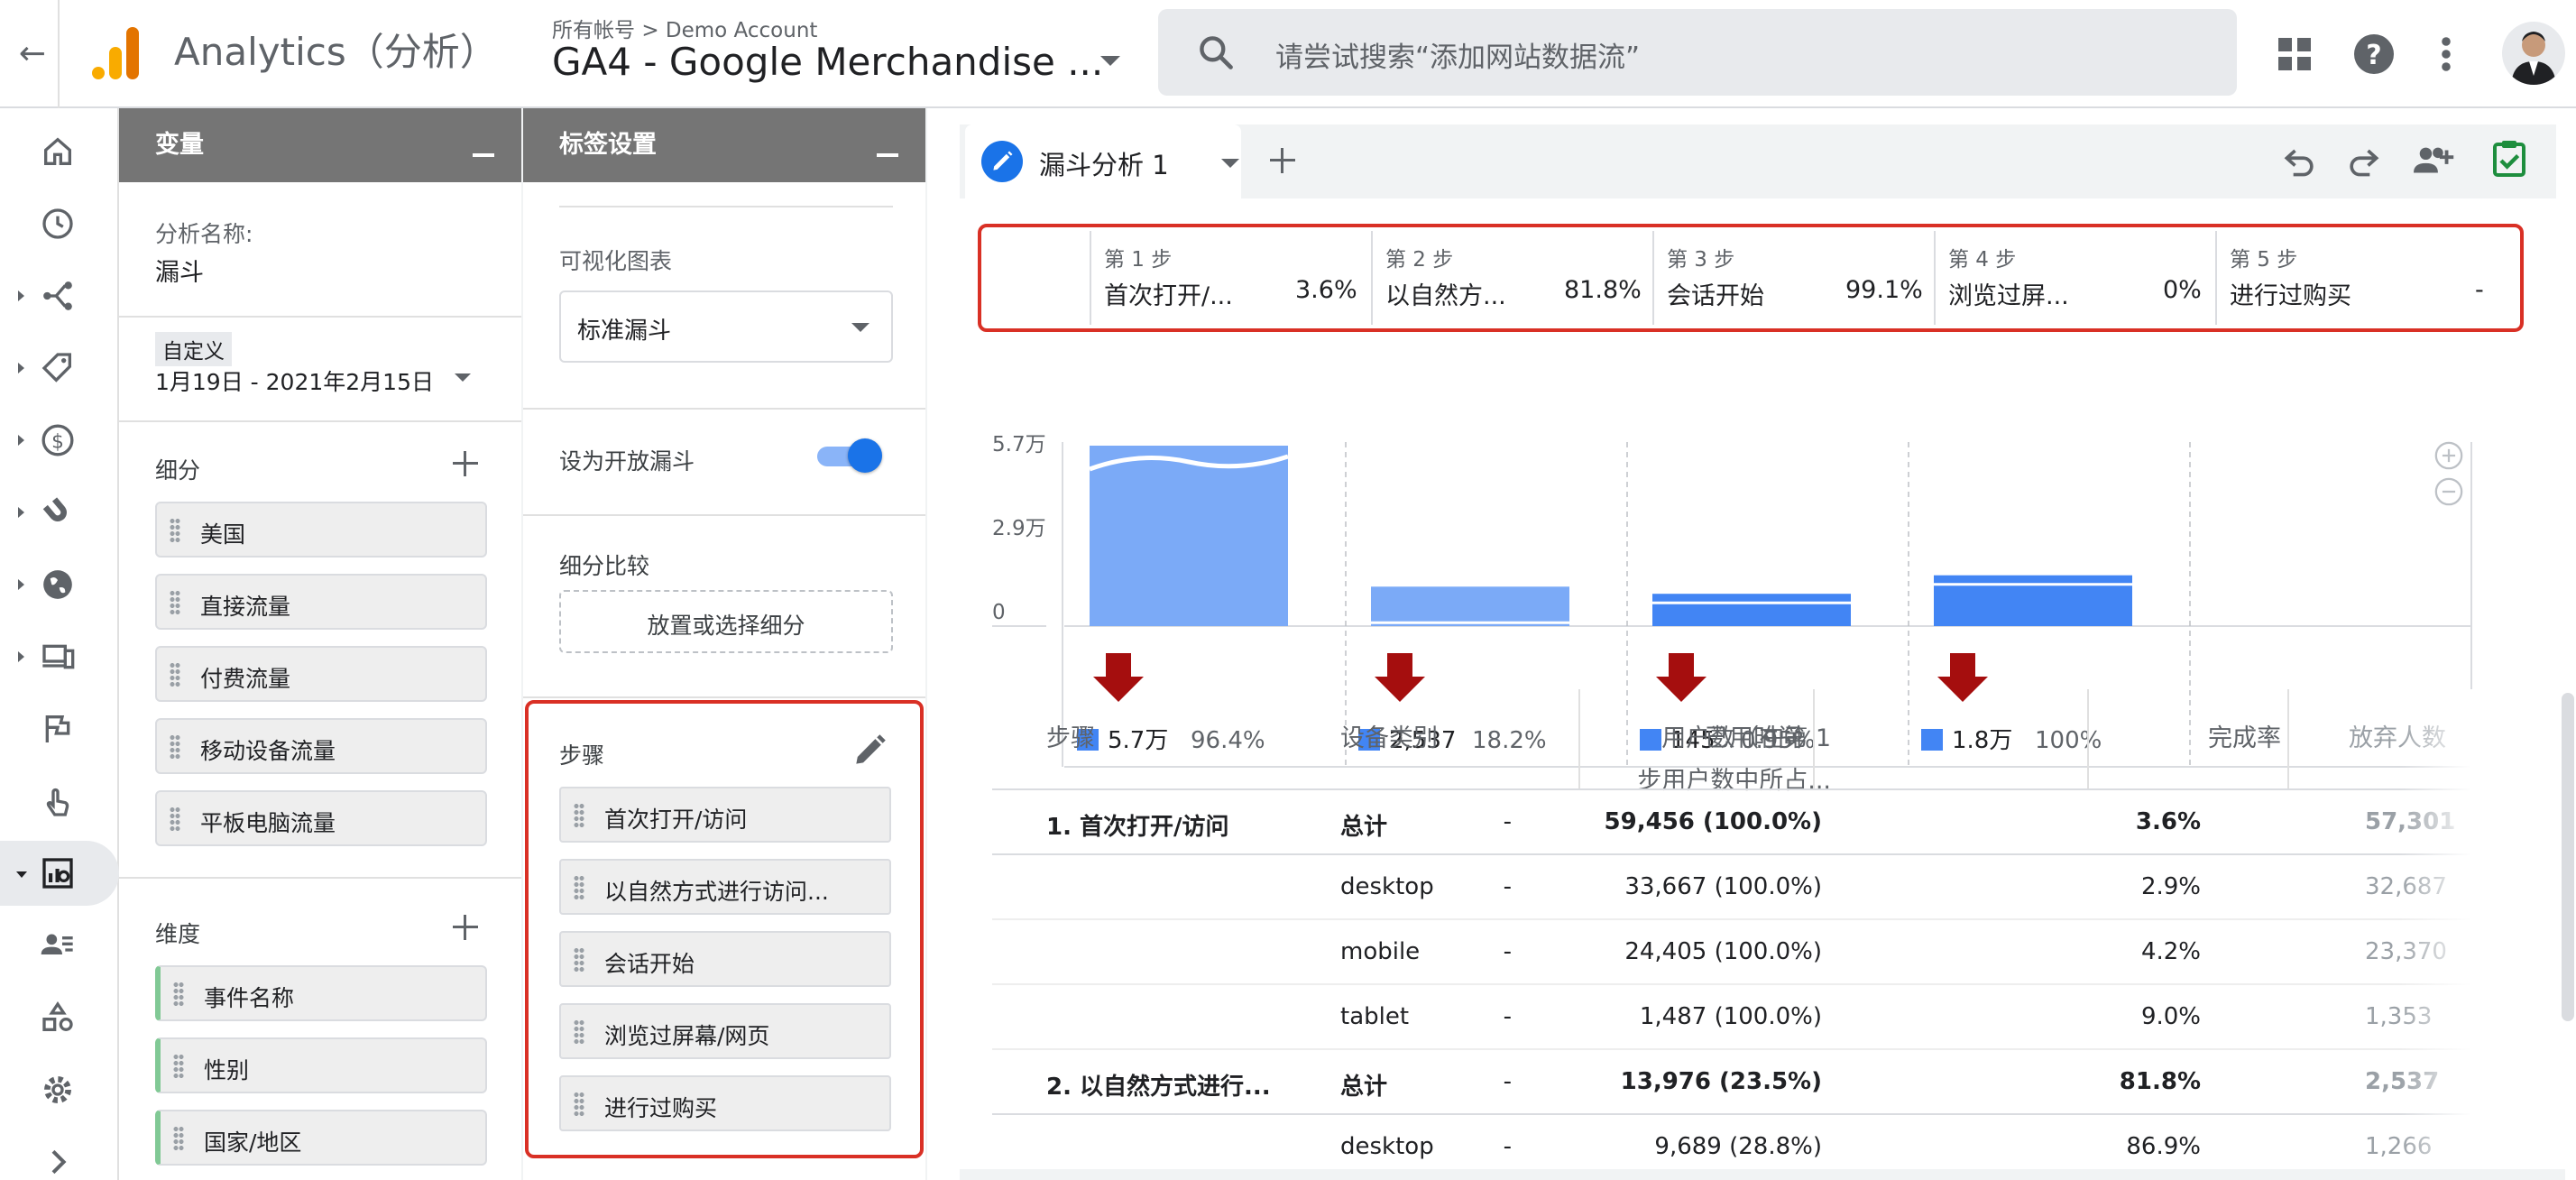 This screenshot has width=2576, height=1180. Describe the element at coordinates (2436, 160) in the screenshot. I see `share-icon` at that location.